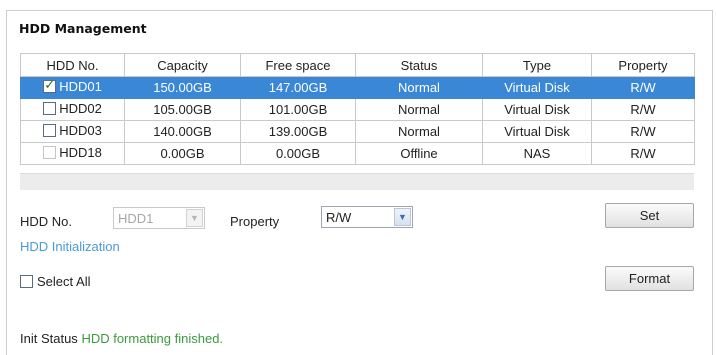 This screenshot has width=716, height=355. What do you see at coordinates (182, 87) in the screenshot?
I see `capacity-cell: 150.00GB` at bounding box center [182, 87].